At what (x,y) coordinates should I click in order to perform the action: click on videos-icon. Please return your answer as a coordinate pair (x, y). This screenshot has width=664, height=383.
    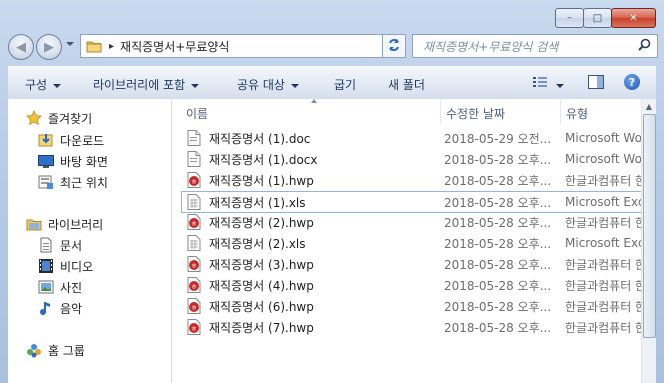
    Looking at the image, I should click on (46, 266).